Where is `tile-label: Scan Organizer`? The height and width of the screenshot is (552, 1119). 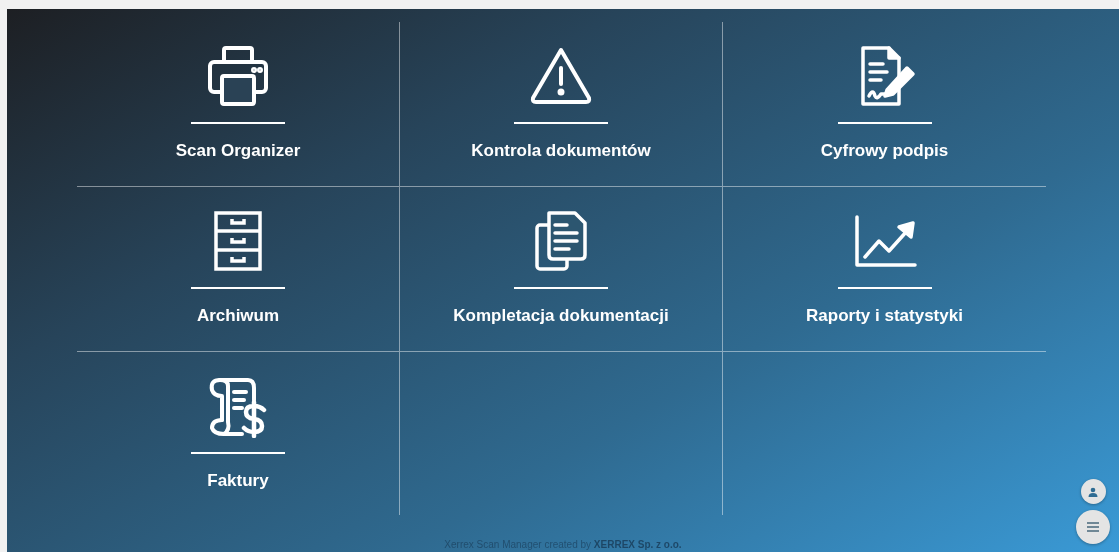 tile-label: Scan Organizer is located at coordinates (238, 151).